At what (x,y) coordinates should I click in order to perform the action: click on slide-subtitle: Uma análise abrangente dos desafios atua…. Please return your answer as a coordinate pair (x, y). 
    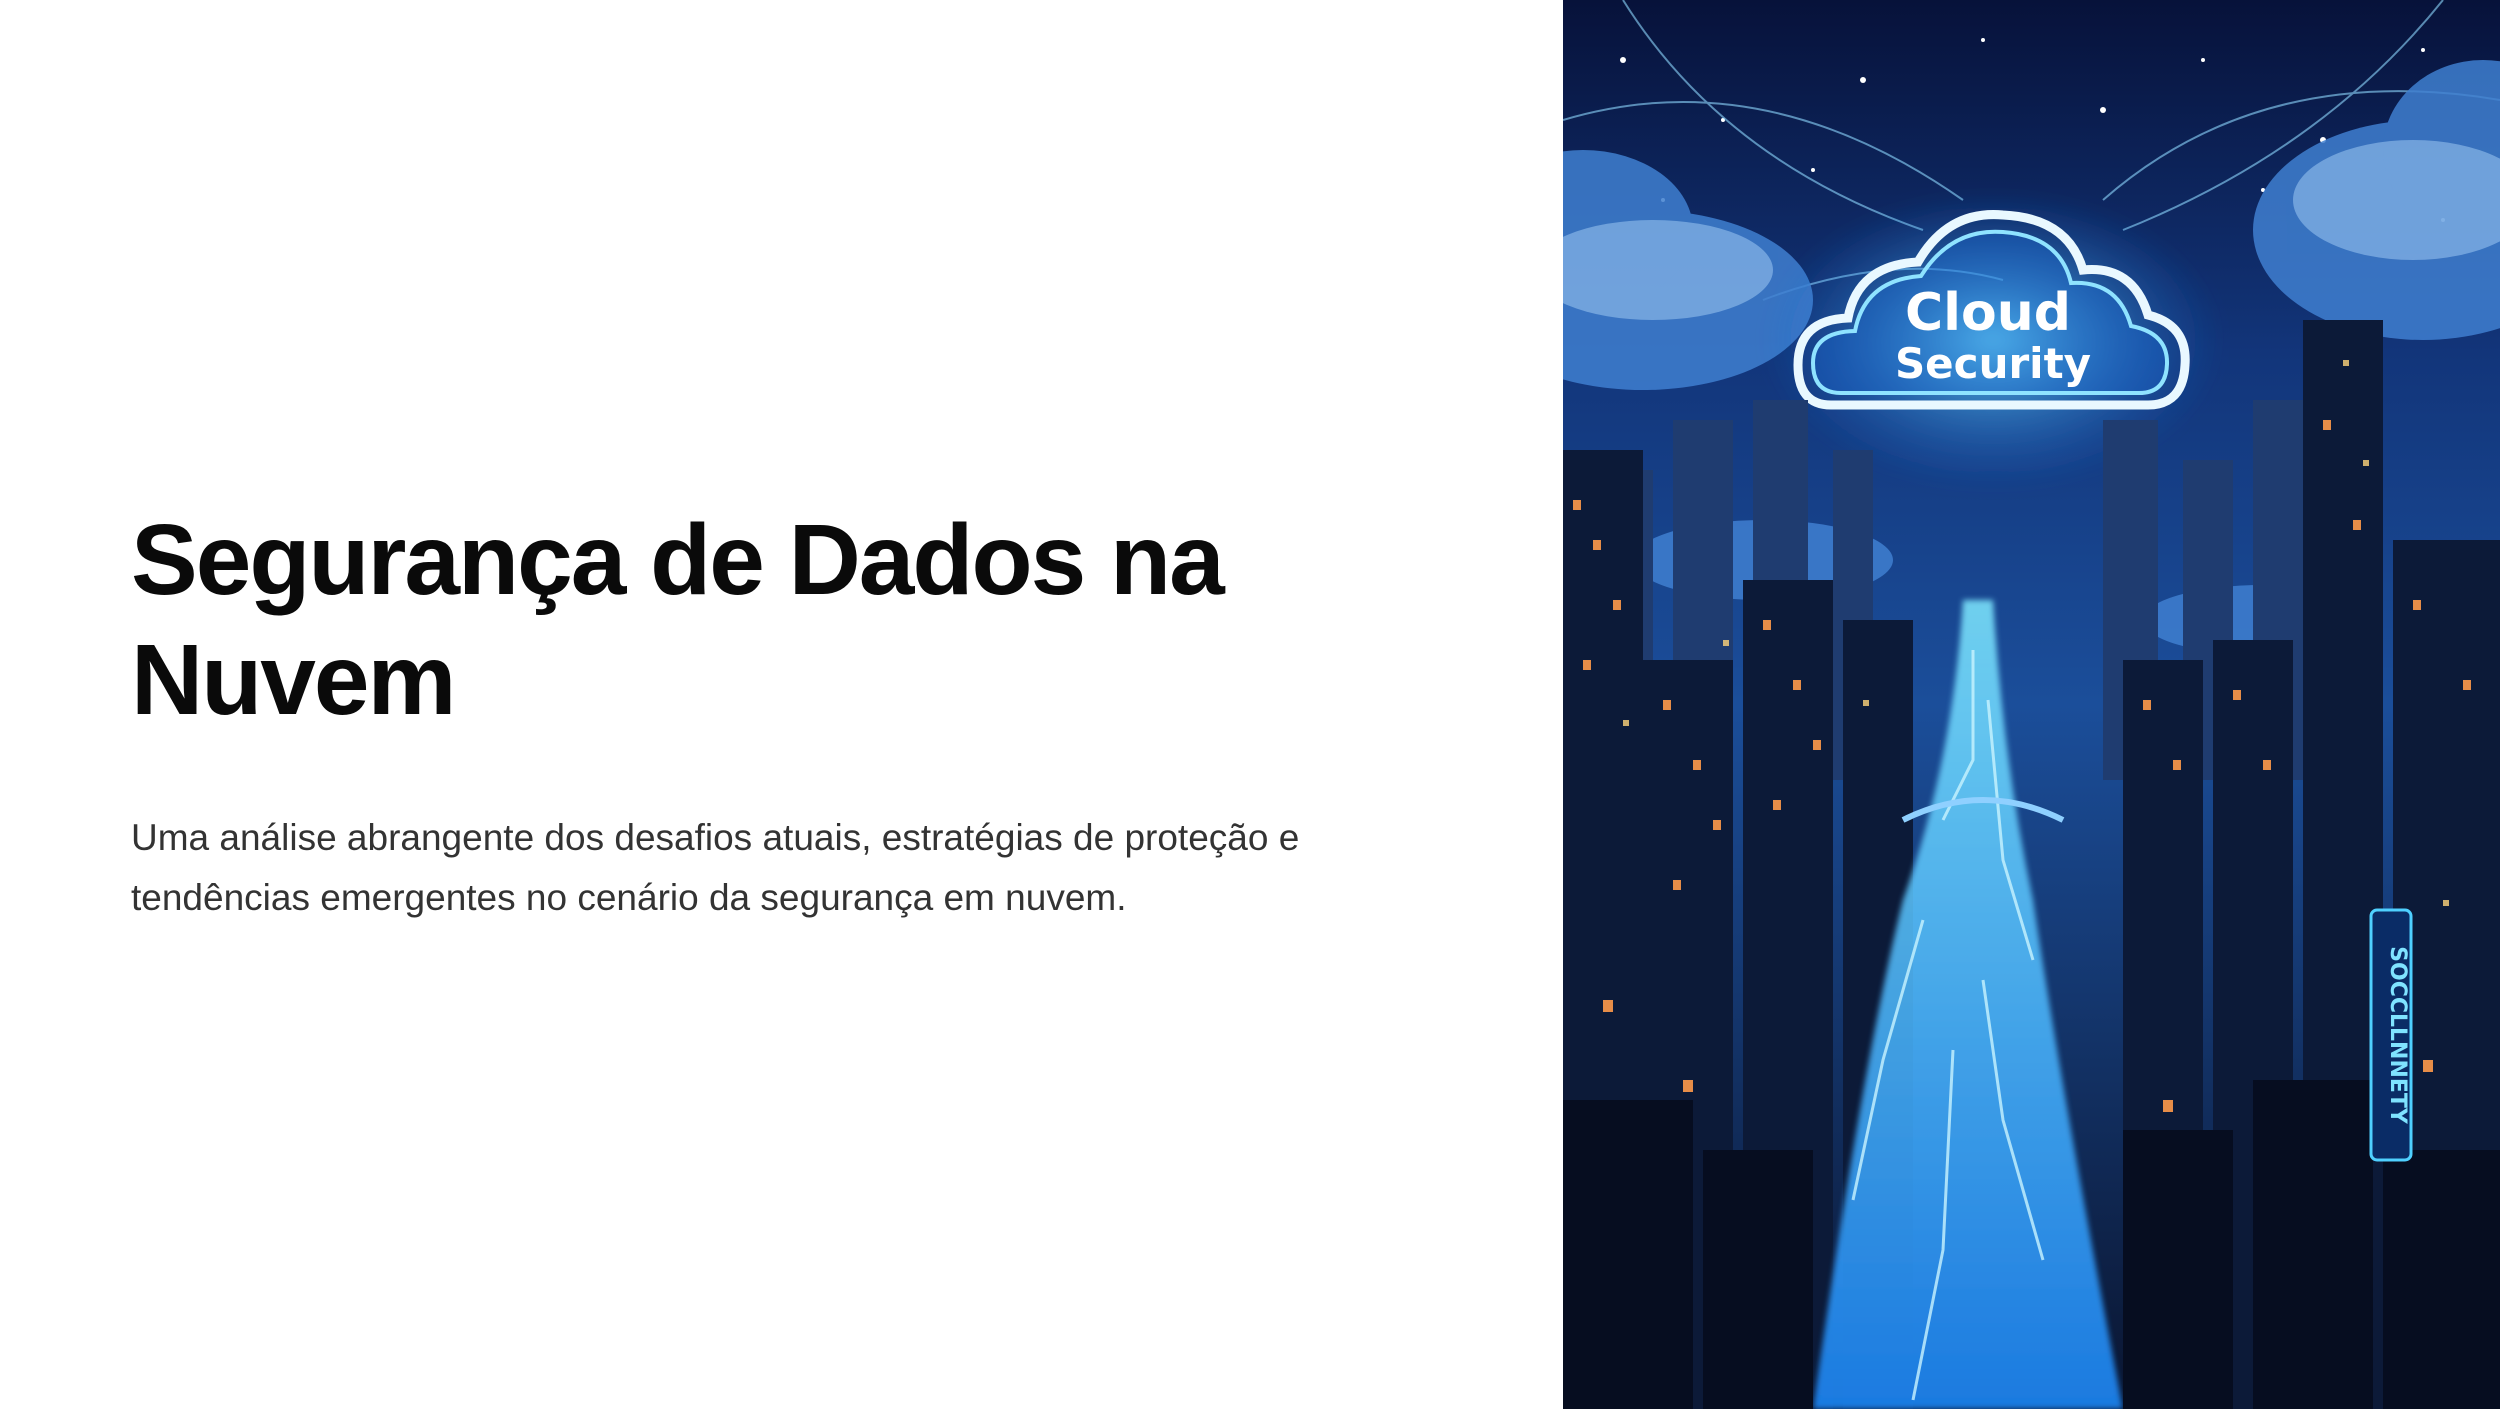
    Looking at the image, I should click on (715, 867).